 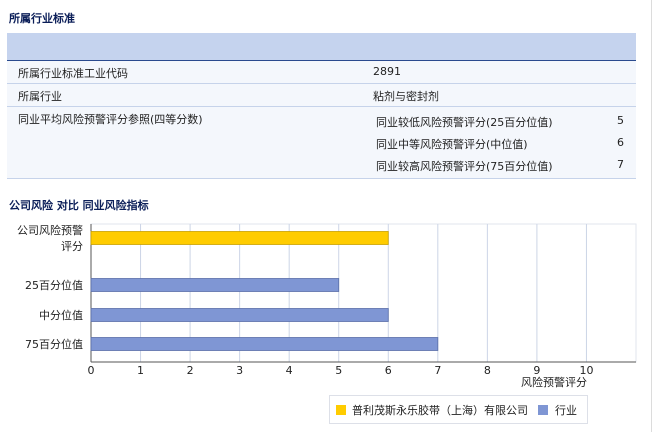 I want to click on category-label-1: 25百分位值, so click(x=54, y=285).